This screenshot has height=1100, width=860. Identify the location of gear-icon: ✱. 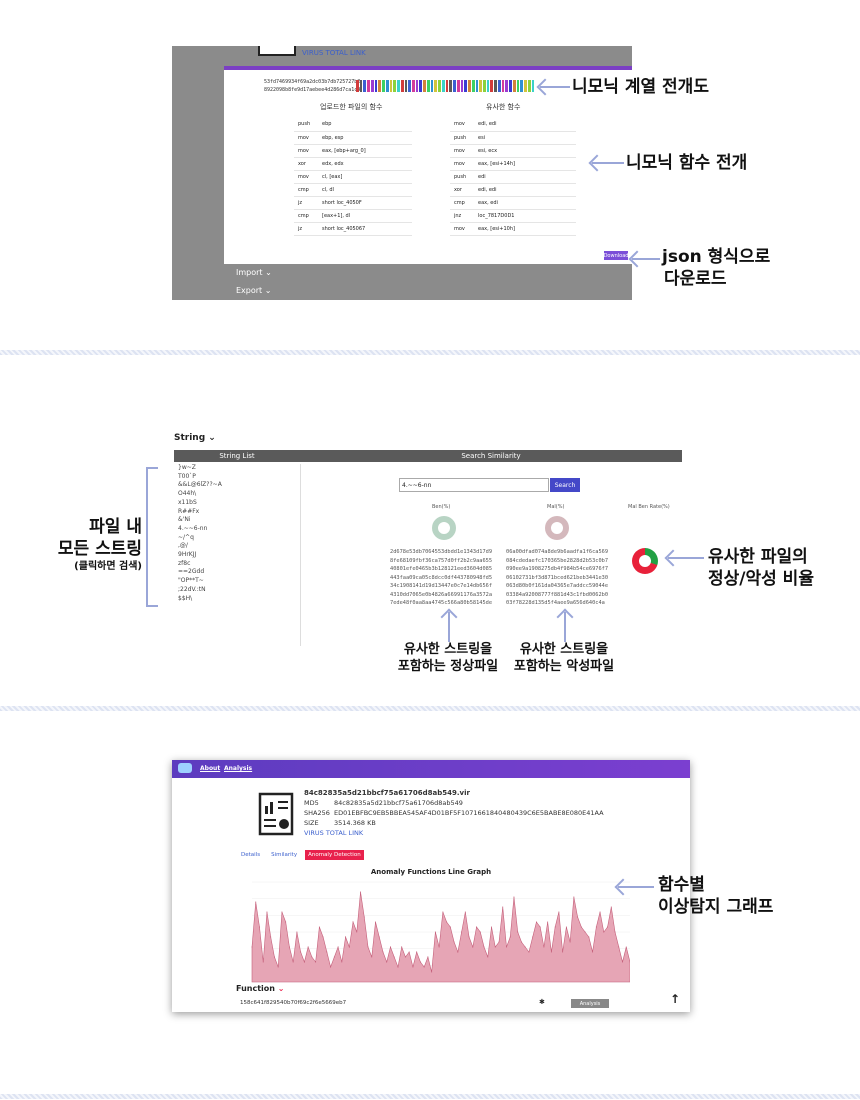
(542, 1002).